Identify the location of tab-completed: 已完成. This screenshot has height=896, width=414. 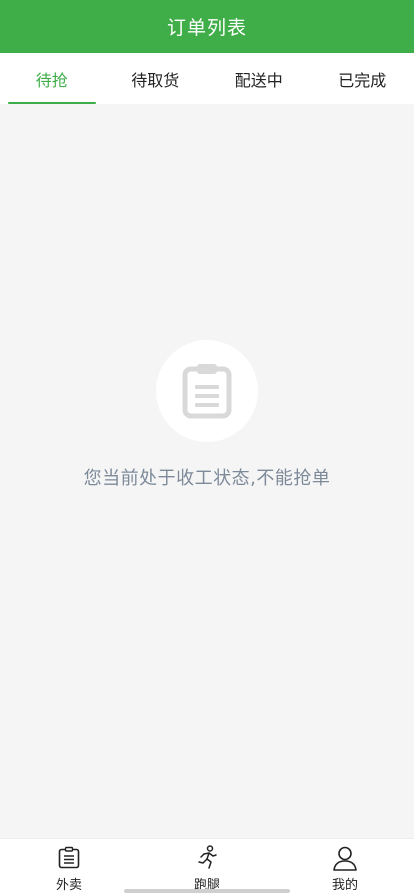
(362, 78).